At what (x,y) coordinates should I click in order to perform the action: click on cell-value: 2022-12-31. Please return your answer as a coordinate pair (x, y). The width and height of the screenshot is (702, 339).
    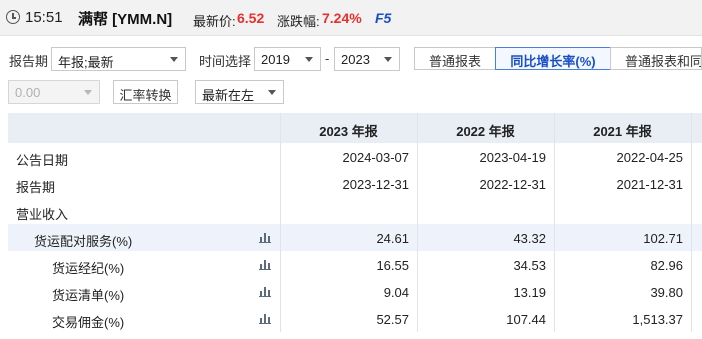
    Looking at the image, I should click on (513, 184).